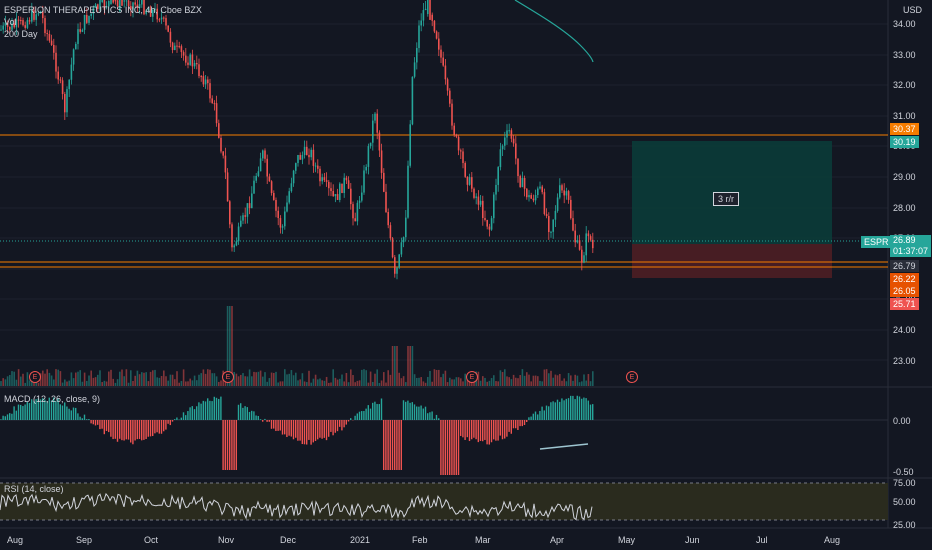  I want to click on symbol-tag: ESPR, so click(876, 242).